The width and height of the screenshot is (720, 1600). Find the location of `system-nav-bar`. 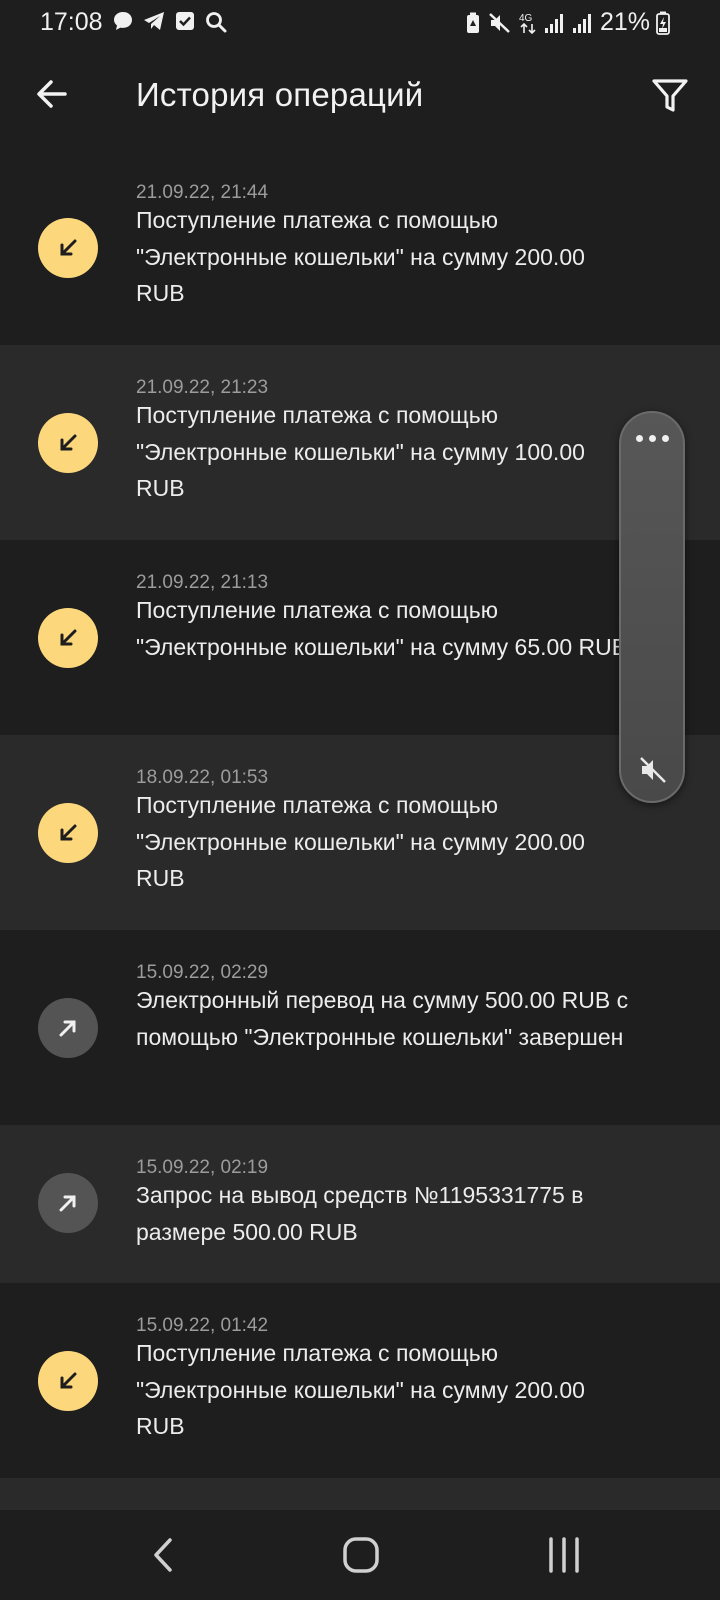

system-nav-bar is located at coordinates (360, 1555).